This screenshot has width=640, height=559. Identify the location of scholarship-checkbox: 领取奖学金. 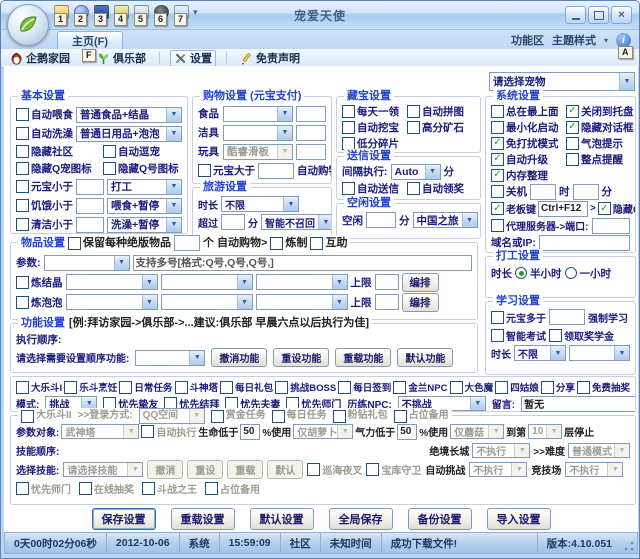
(581, 335).